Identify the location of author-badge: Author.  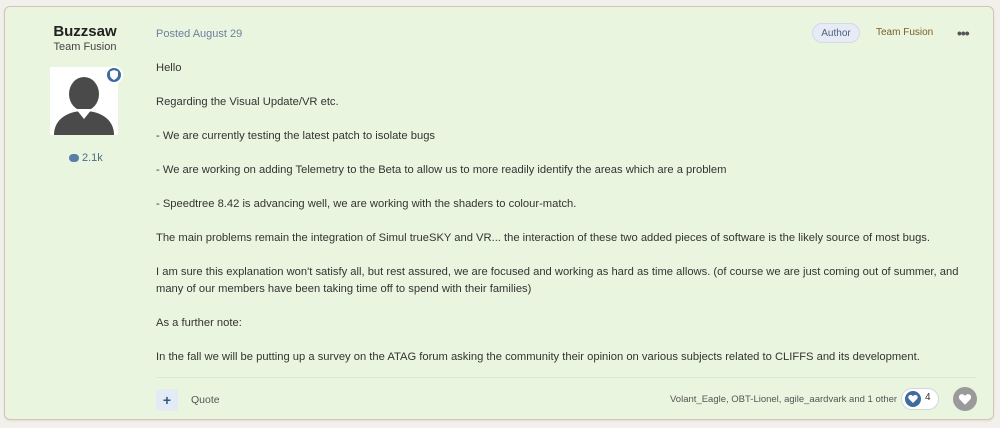
(836, 33).